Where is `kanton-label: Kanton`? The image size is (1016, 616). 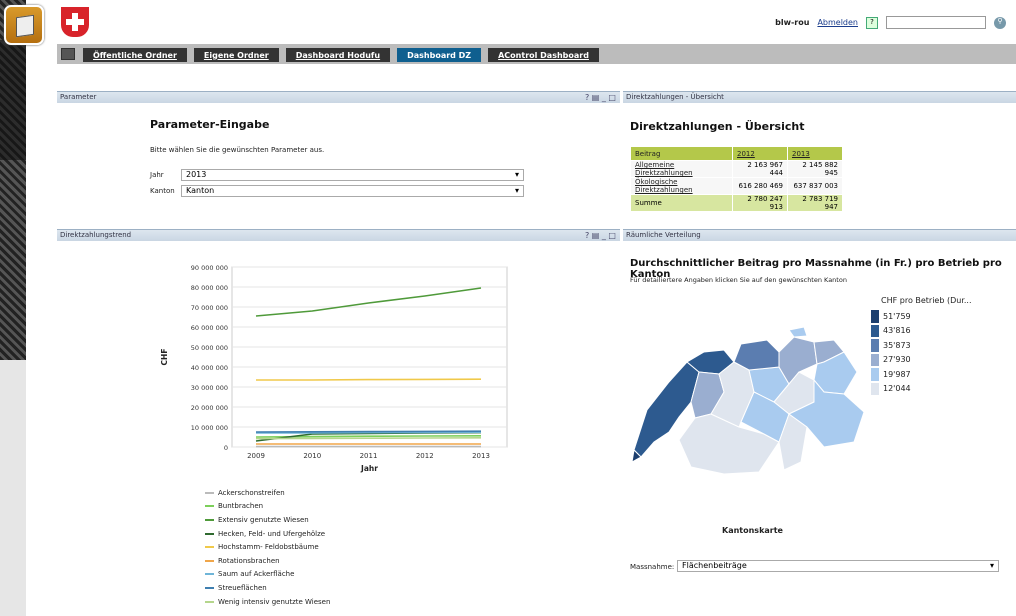
kanton-label: Kanton is located at coordinates (162, 191).